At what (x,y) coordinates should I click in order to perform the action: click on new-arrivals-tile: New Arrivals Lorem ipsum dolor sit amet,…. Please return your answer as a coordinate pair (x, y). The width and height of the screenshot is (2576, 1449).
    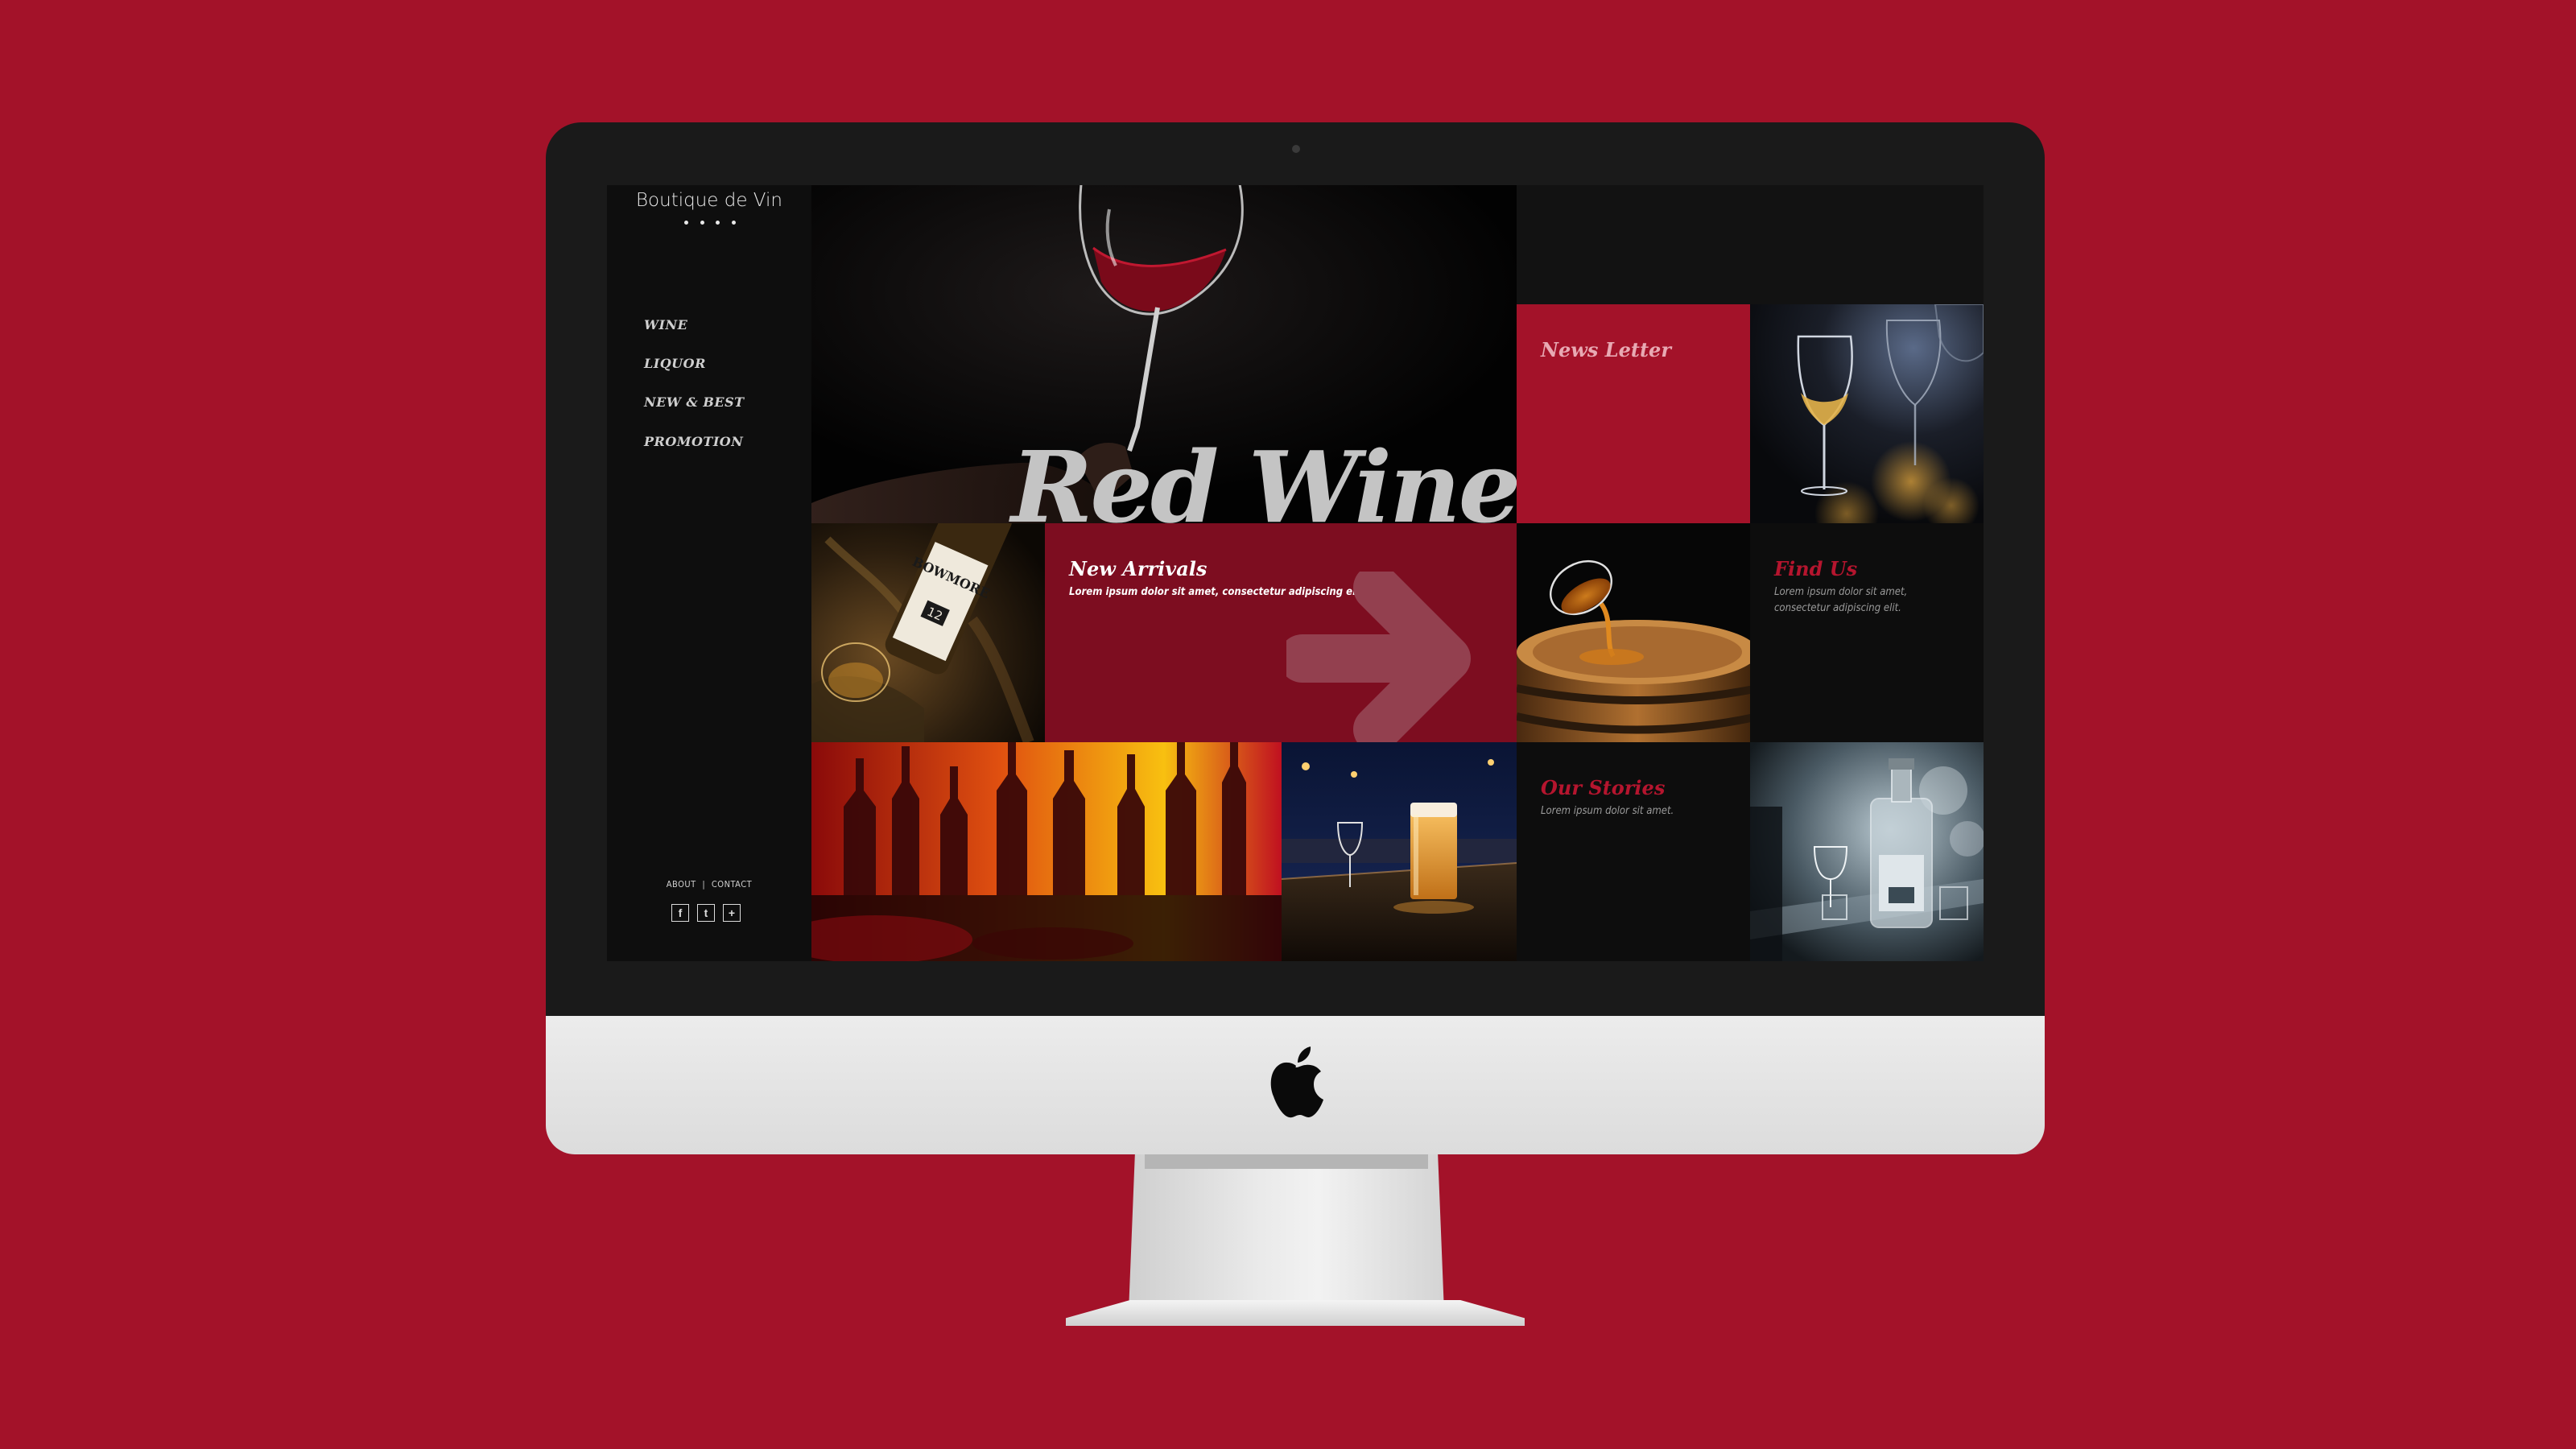
    Looking at the image, I should click on (1281, 632).